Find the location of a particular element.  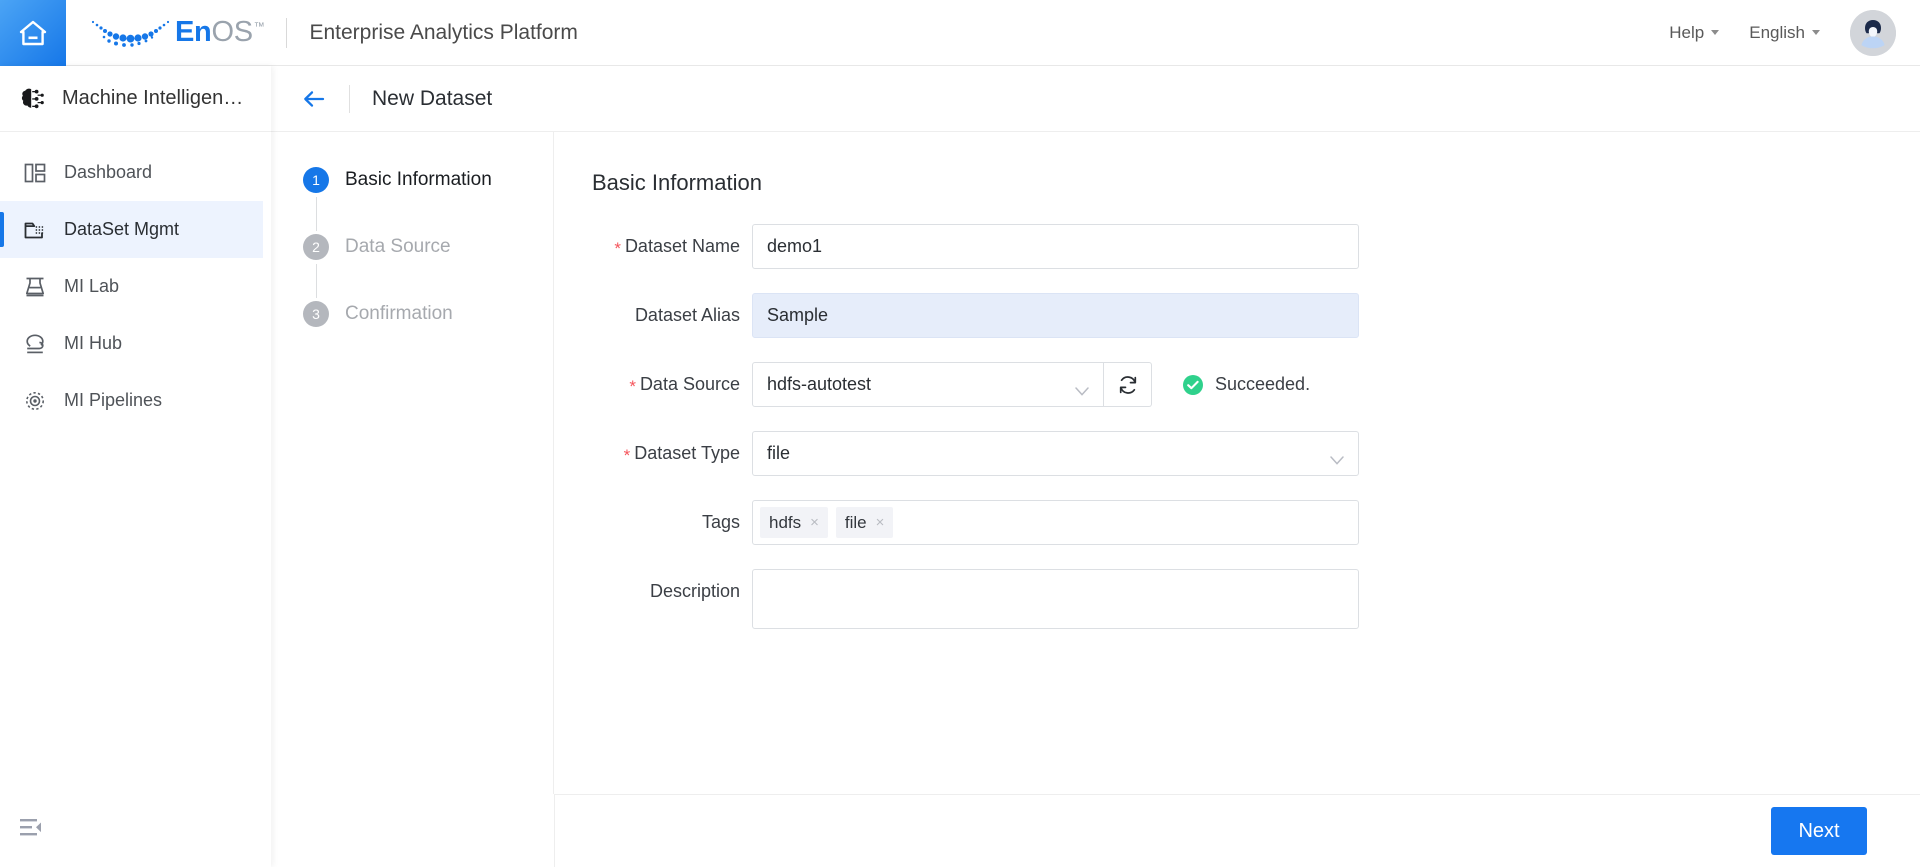

tags-input: hdfs × file × is located at coordinates (1055, 522).